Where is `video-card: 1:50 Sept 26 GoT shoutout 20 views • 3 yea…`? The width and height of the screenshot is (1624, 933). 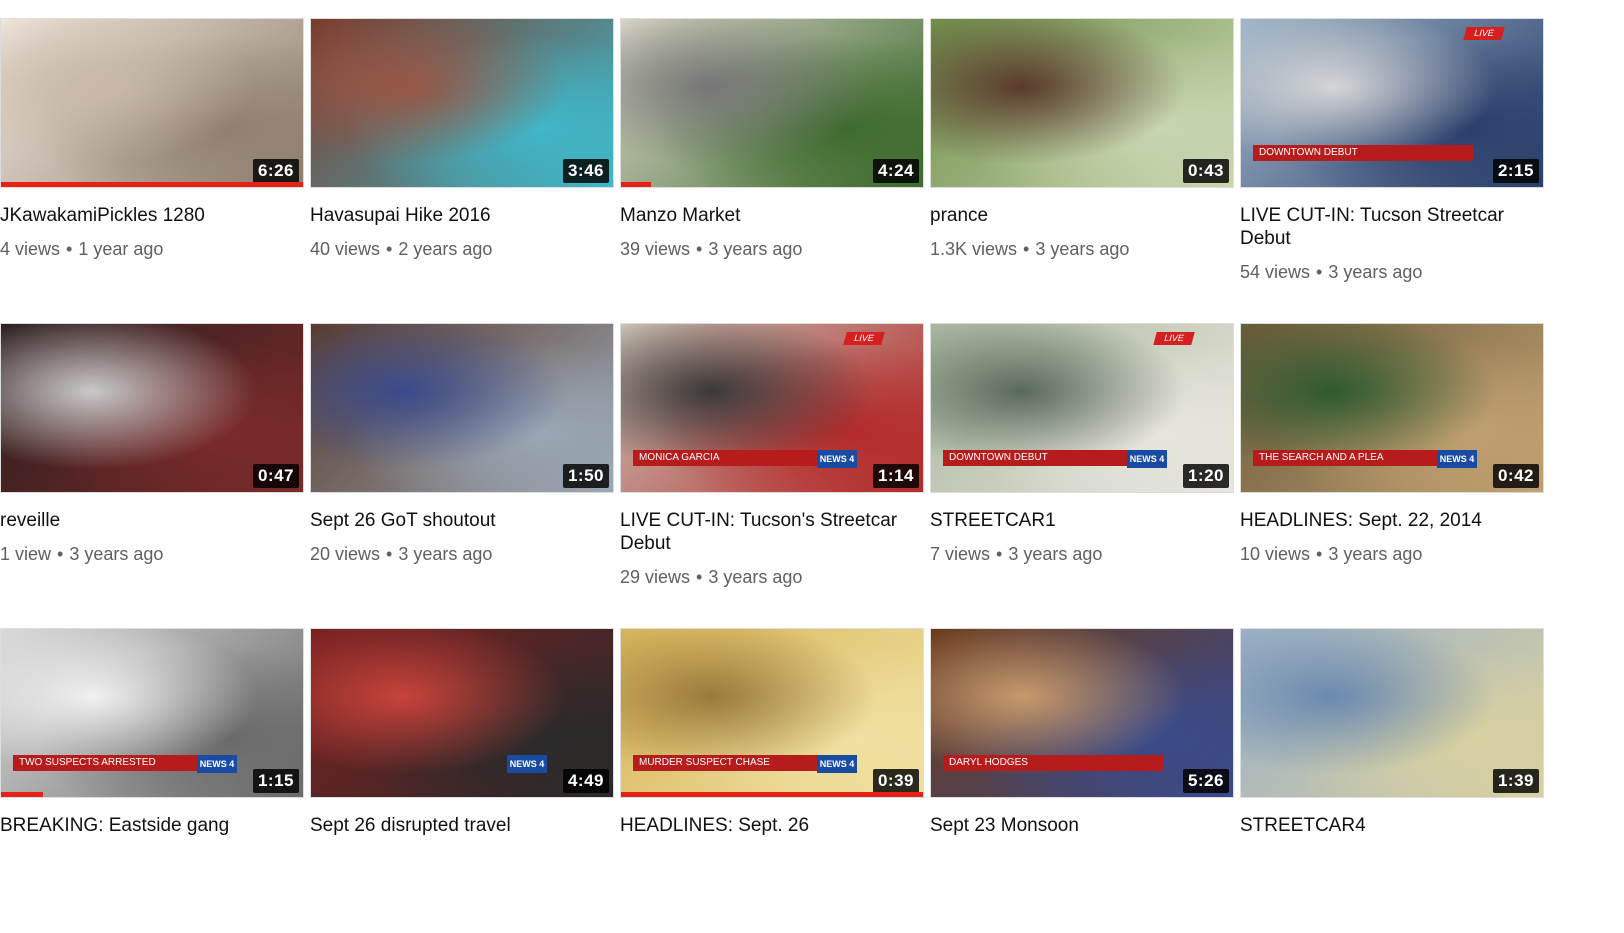 video-card: 1:50 Sept 26 GoT shoutout 20 views • 3 yea… is located at coordinates (462, 475).